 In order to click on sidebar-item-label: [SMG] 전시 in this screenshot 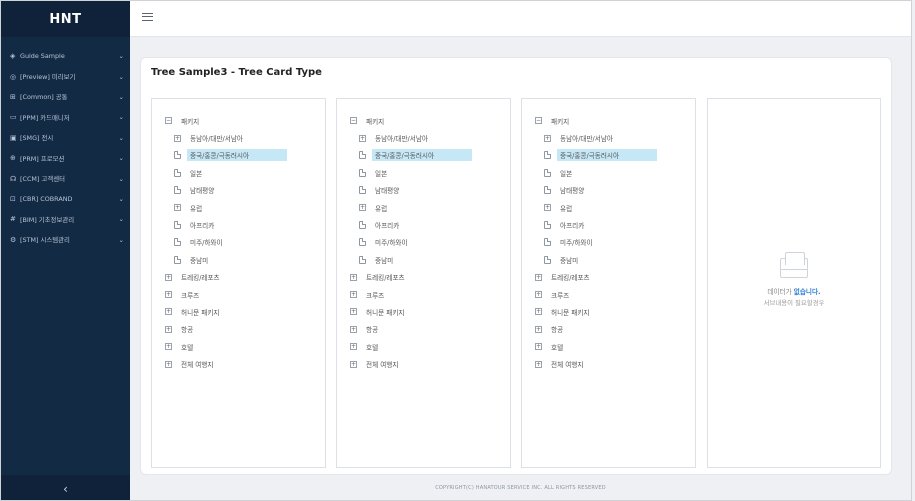, I will do `click(37, 138)`.